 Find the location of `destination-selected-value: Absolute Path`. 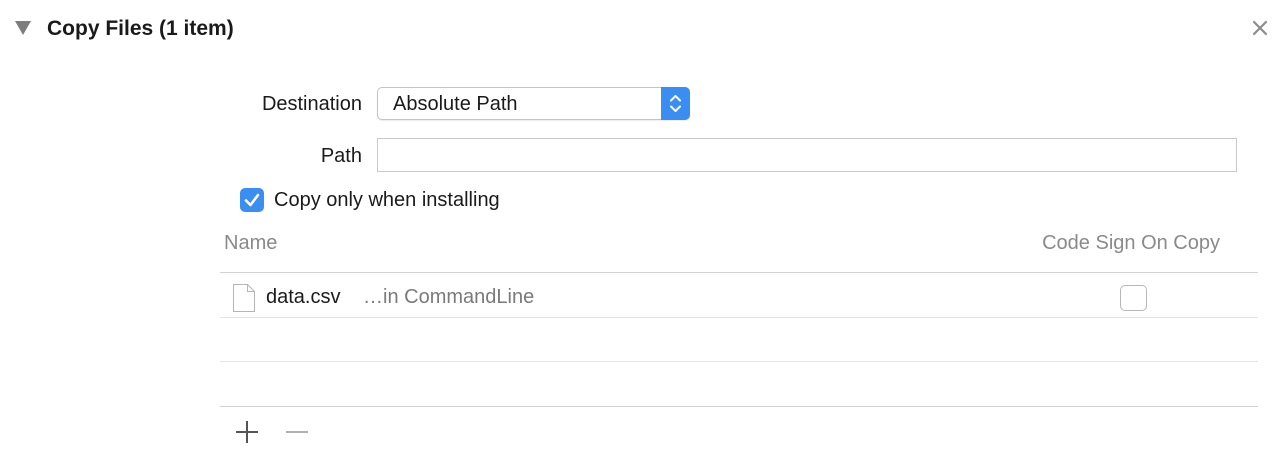

destination-selected-value: Absolute Path is located at coordinates (455, 104).